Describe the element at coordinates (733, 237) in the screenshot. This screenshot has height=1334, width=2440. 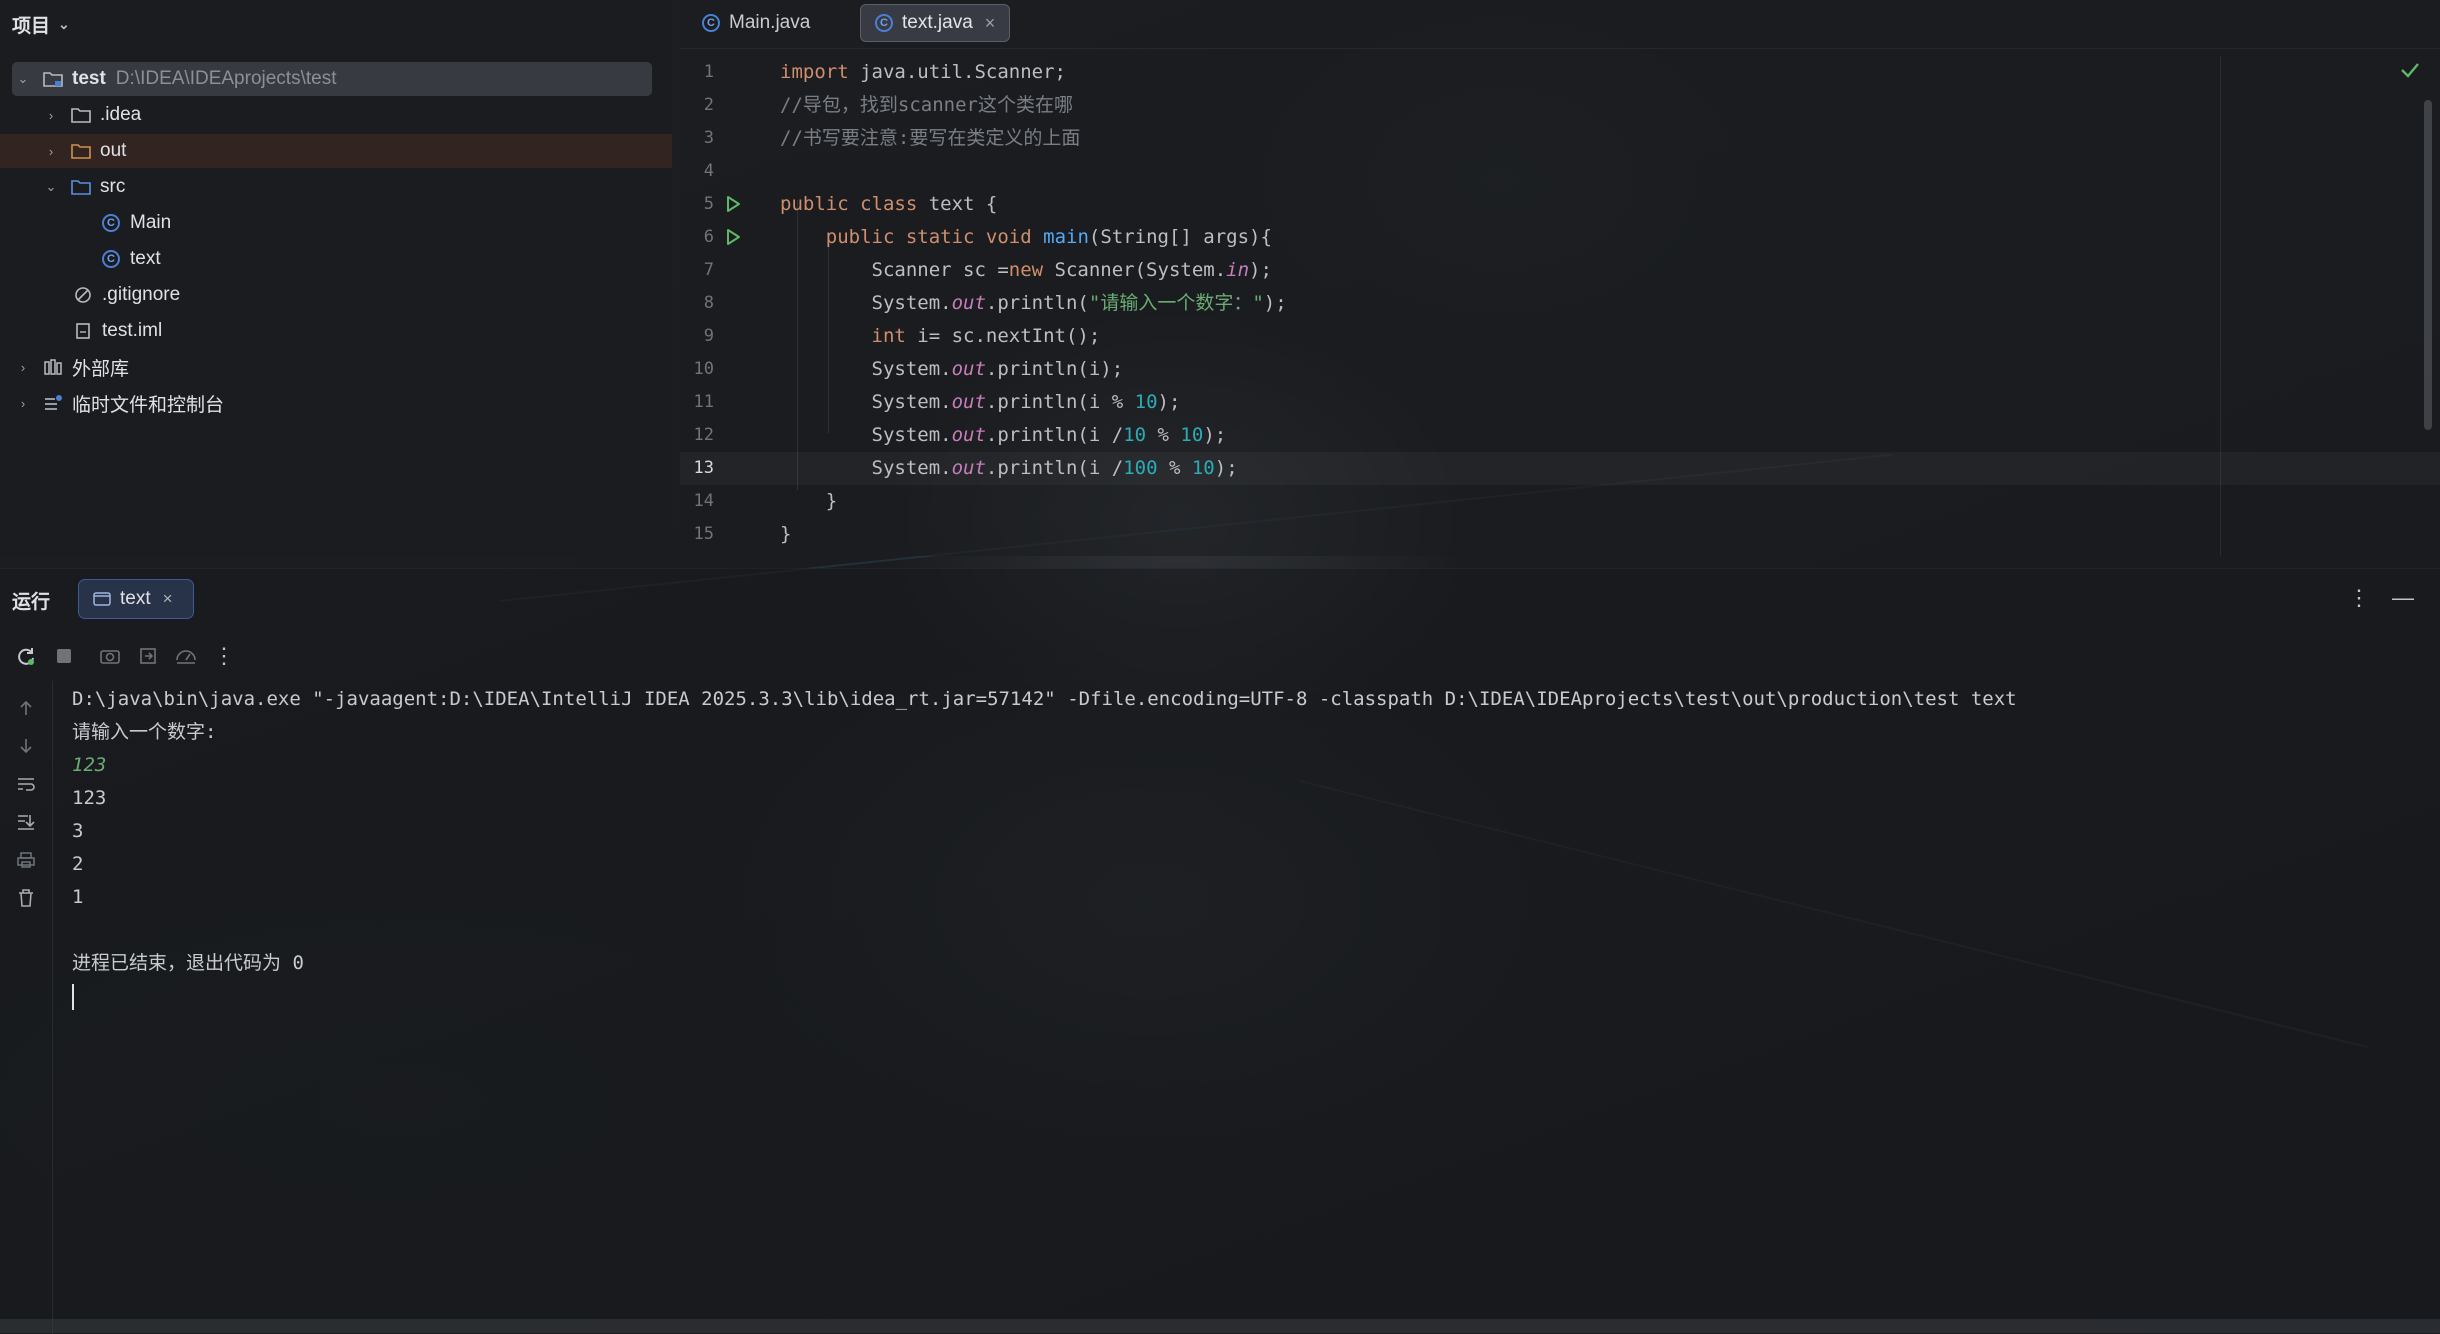
I see `run-main-icon` at that location.